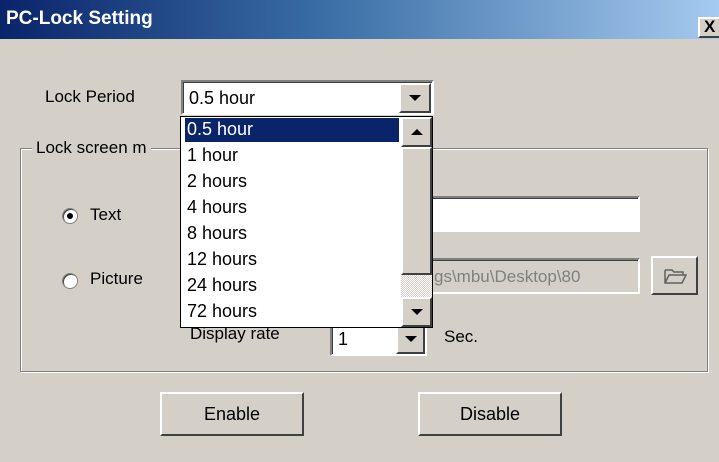  Describe the element at coordinates (416, 211) in the screenshot. I see `scrollbar-thumb` at that location.